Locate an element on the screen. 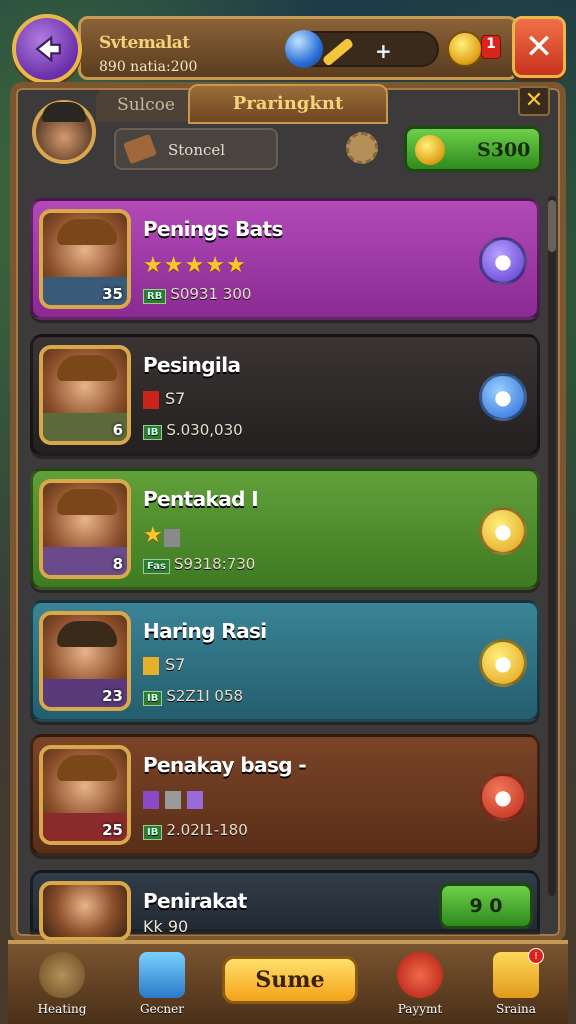 The width and height of the screenshot is (576, 1024). card-name: Penings Bats is located at coordinates (213, 229).